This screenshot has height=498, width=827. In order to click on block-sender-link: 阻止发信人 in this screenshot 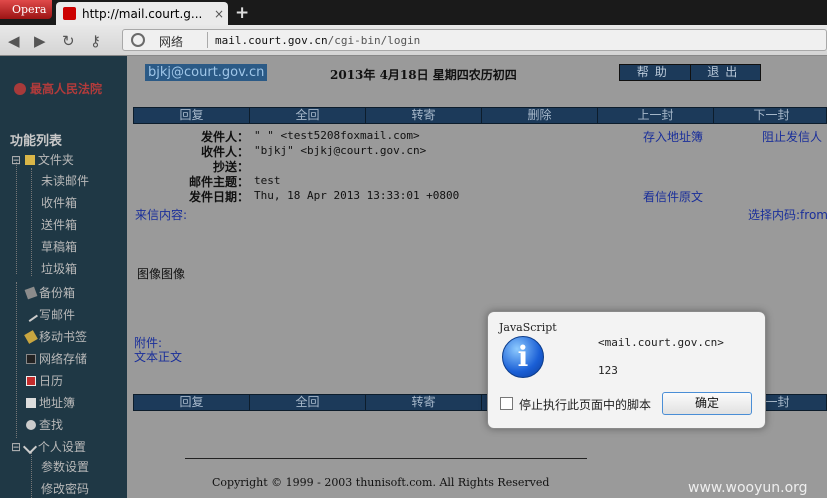, I will do `click(792, 136)`.